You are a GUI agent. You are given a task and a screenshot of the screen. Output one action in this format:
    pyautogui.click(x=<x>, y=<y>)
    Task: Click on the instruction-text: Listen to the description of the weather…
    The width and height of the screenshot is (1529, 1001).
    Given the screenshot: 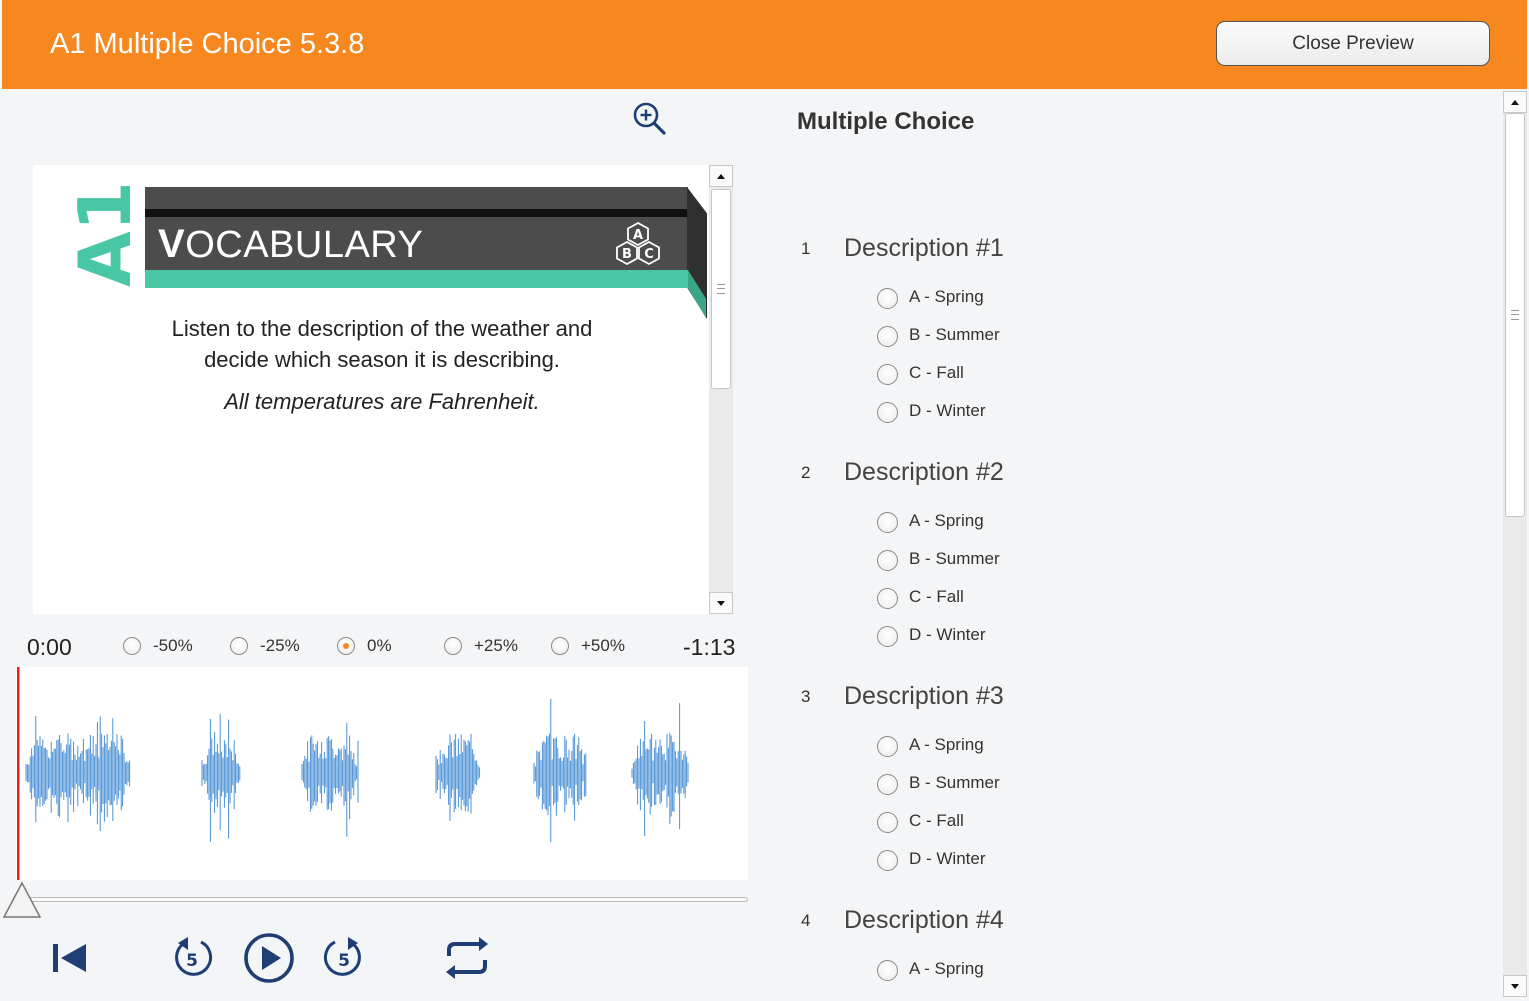 What is the action you would take?
    pyautogui.click(x=382, y=344)
    